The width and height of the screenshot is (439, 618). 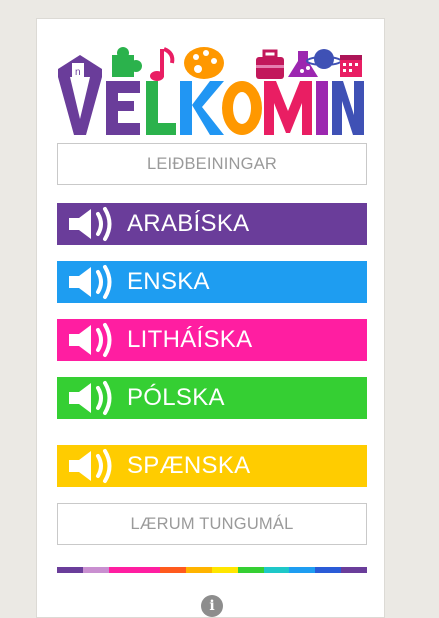 I want to click on guide-button: LEIÐBEININGAR, so click(x=212, y=164).